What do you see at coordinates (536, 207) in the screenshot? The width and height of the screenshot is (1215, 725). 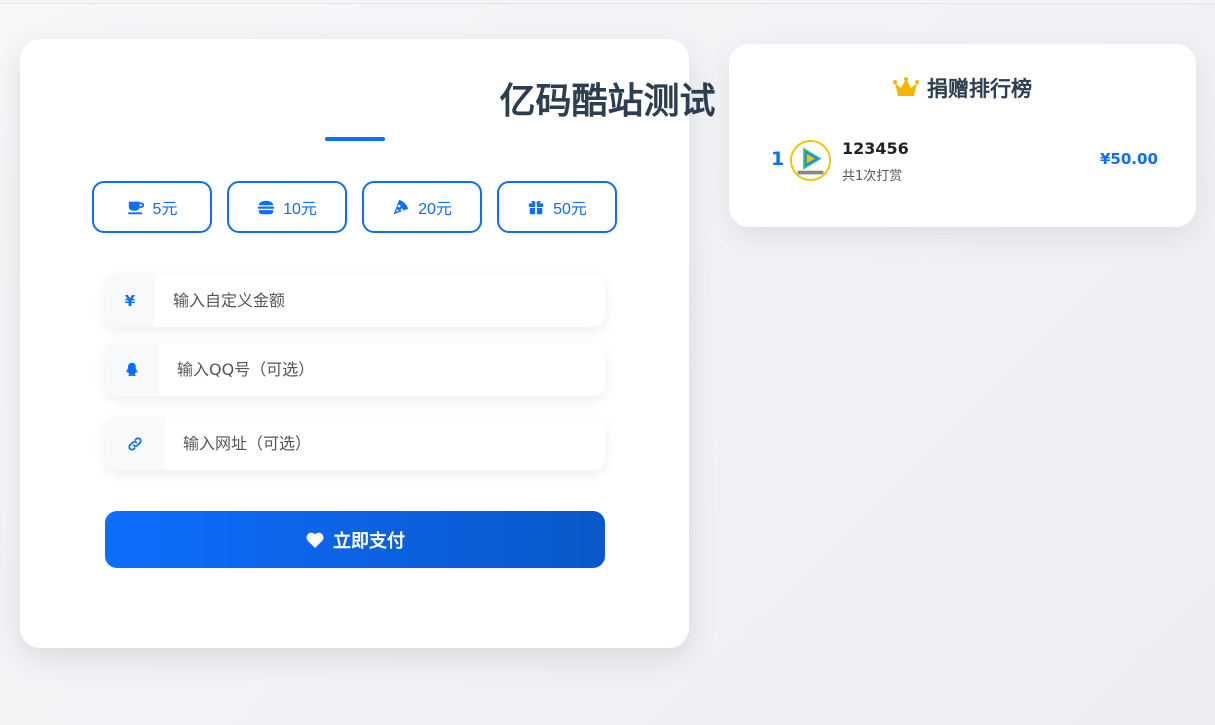 I see `gift-icon` at bounding box center [536, 207].